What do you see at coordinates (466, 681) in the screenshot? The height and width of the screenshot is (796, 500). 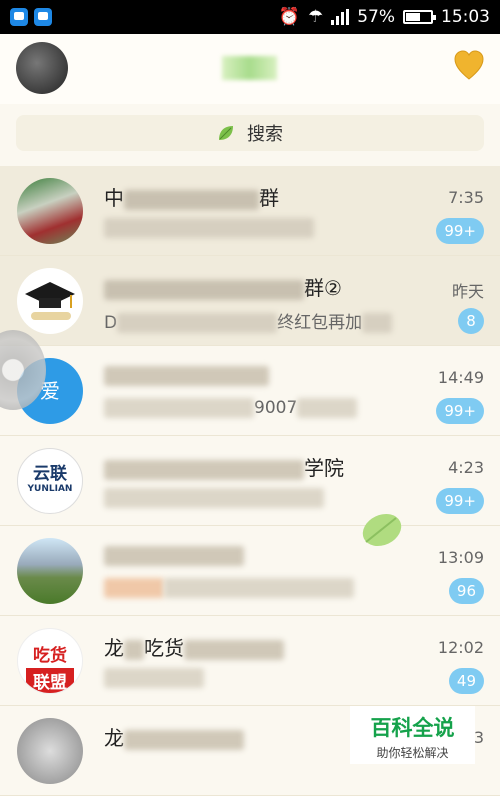 I see `unread-badge: 49` at bounding box center [466, 681].